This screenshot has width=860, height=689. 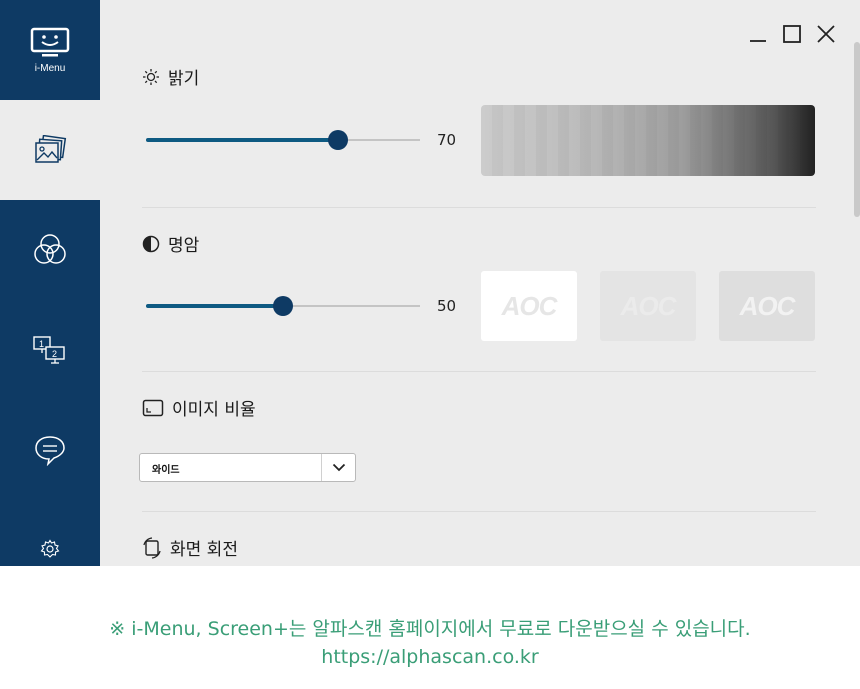 I want to click on sidebar-item-chat, so click(x=50, y=450).